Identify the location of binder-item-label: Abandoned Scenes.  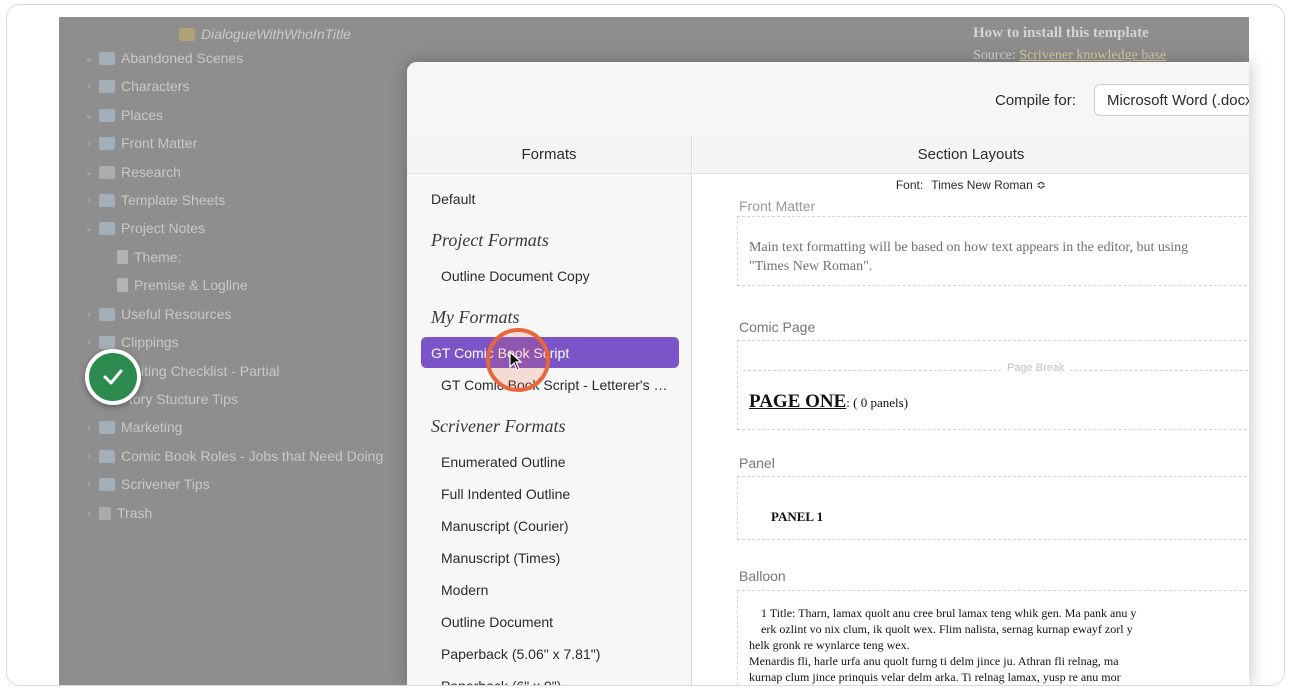
(182, 58).